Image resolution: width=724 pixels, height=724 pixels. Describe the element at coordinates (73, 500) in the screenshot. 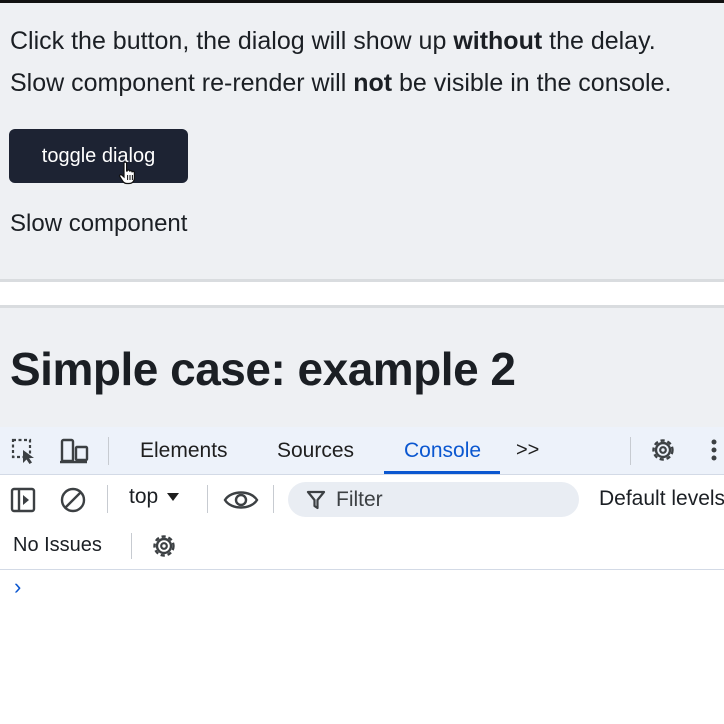

I see `clear-console-icon` at that location.